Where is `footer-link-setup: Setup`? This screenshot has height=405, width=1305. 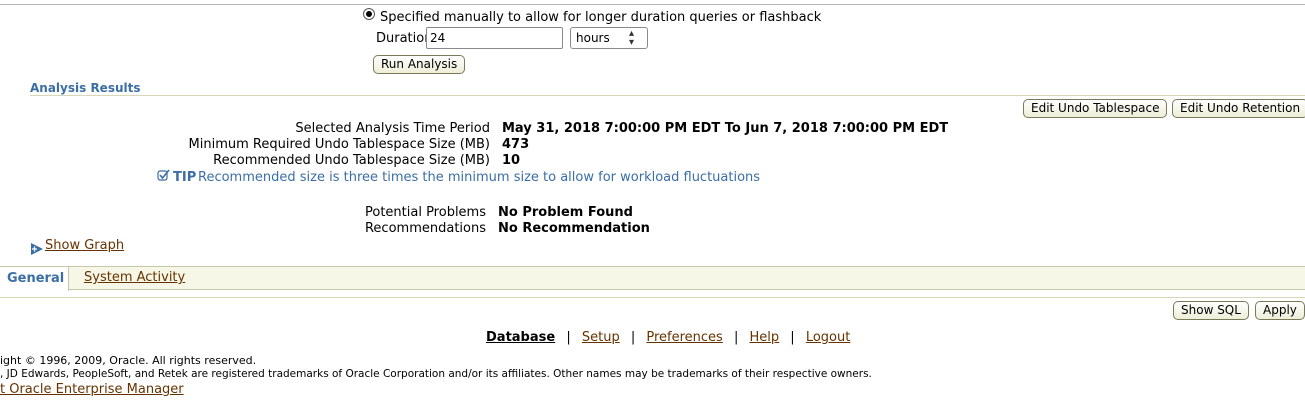
footer-link-setup: Setup is located at coordinates (601, 337).